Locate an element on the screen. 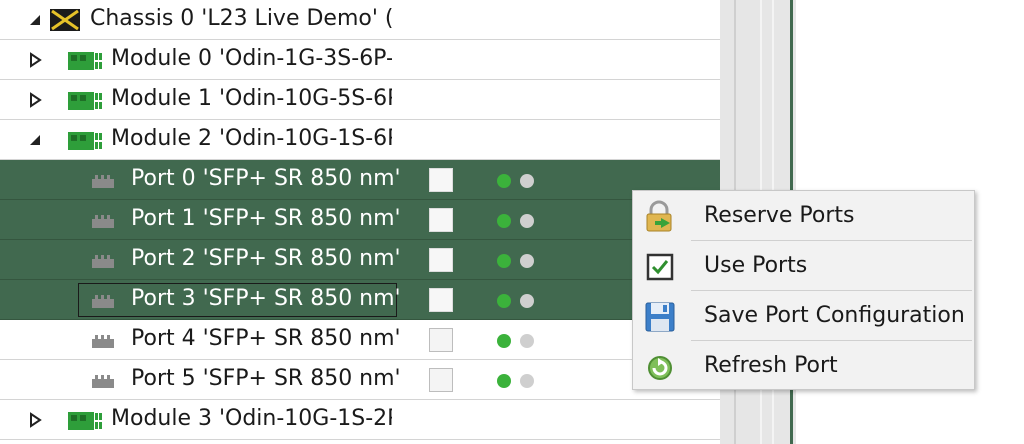 This screenshot has width=1024, height=444. menu-item-label: Reserve Ports is located at coordinates (779, 215).